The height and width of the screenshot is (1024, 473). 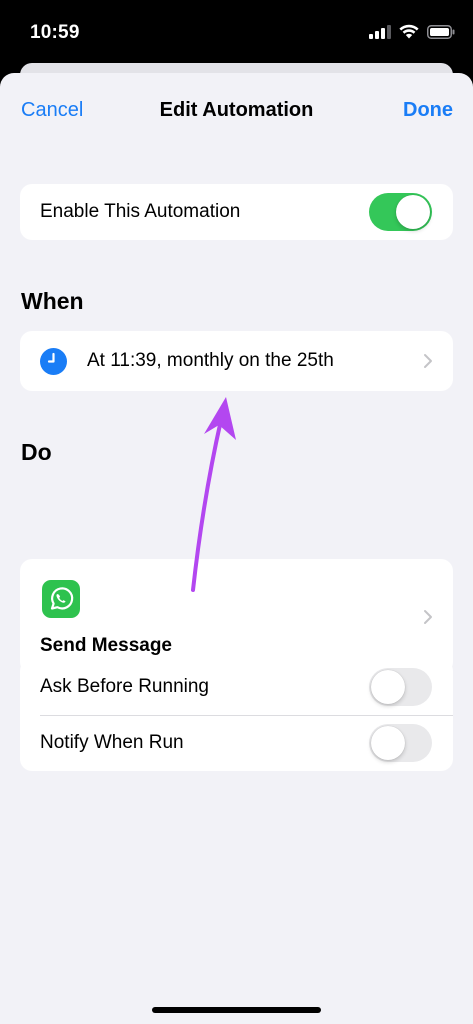 What do you see at coordinates (409, 31) in the screenshot?
I see `wifi-icon` at bounding box center [409, 31].